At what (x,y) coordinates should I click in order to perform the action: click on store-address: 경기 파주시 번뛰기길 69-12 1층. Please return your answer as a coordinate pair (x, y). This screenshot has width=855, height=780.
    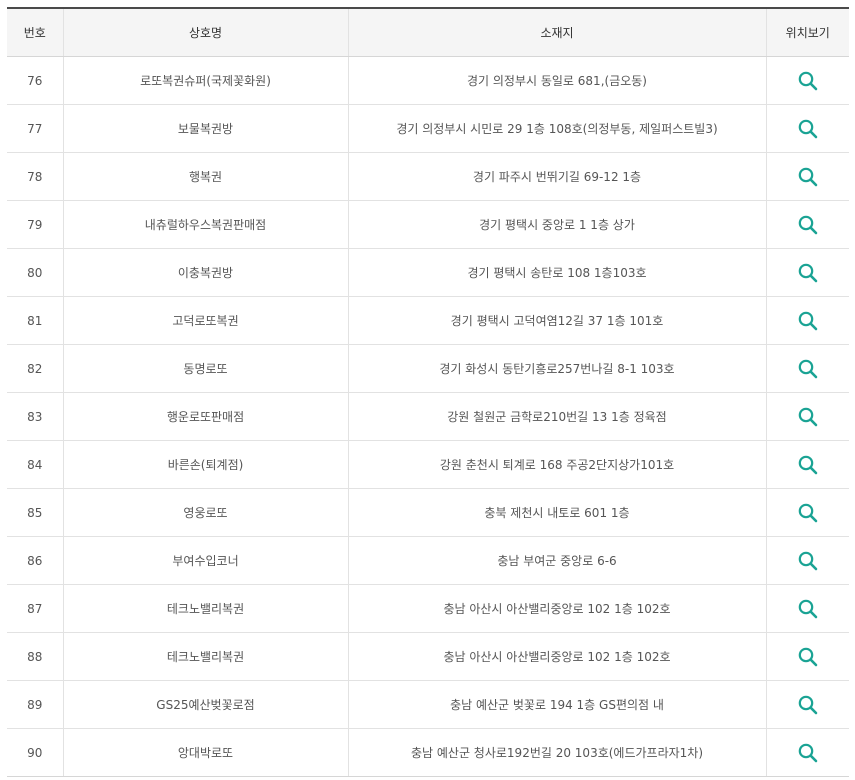
    Looking at the image, I should click on (556, 176).